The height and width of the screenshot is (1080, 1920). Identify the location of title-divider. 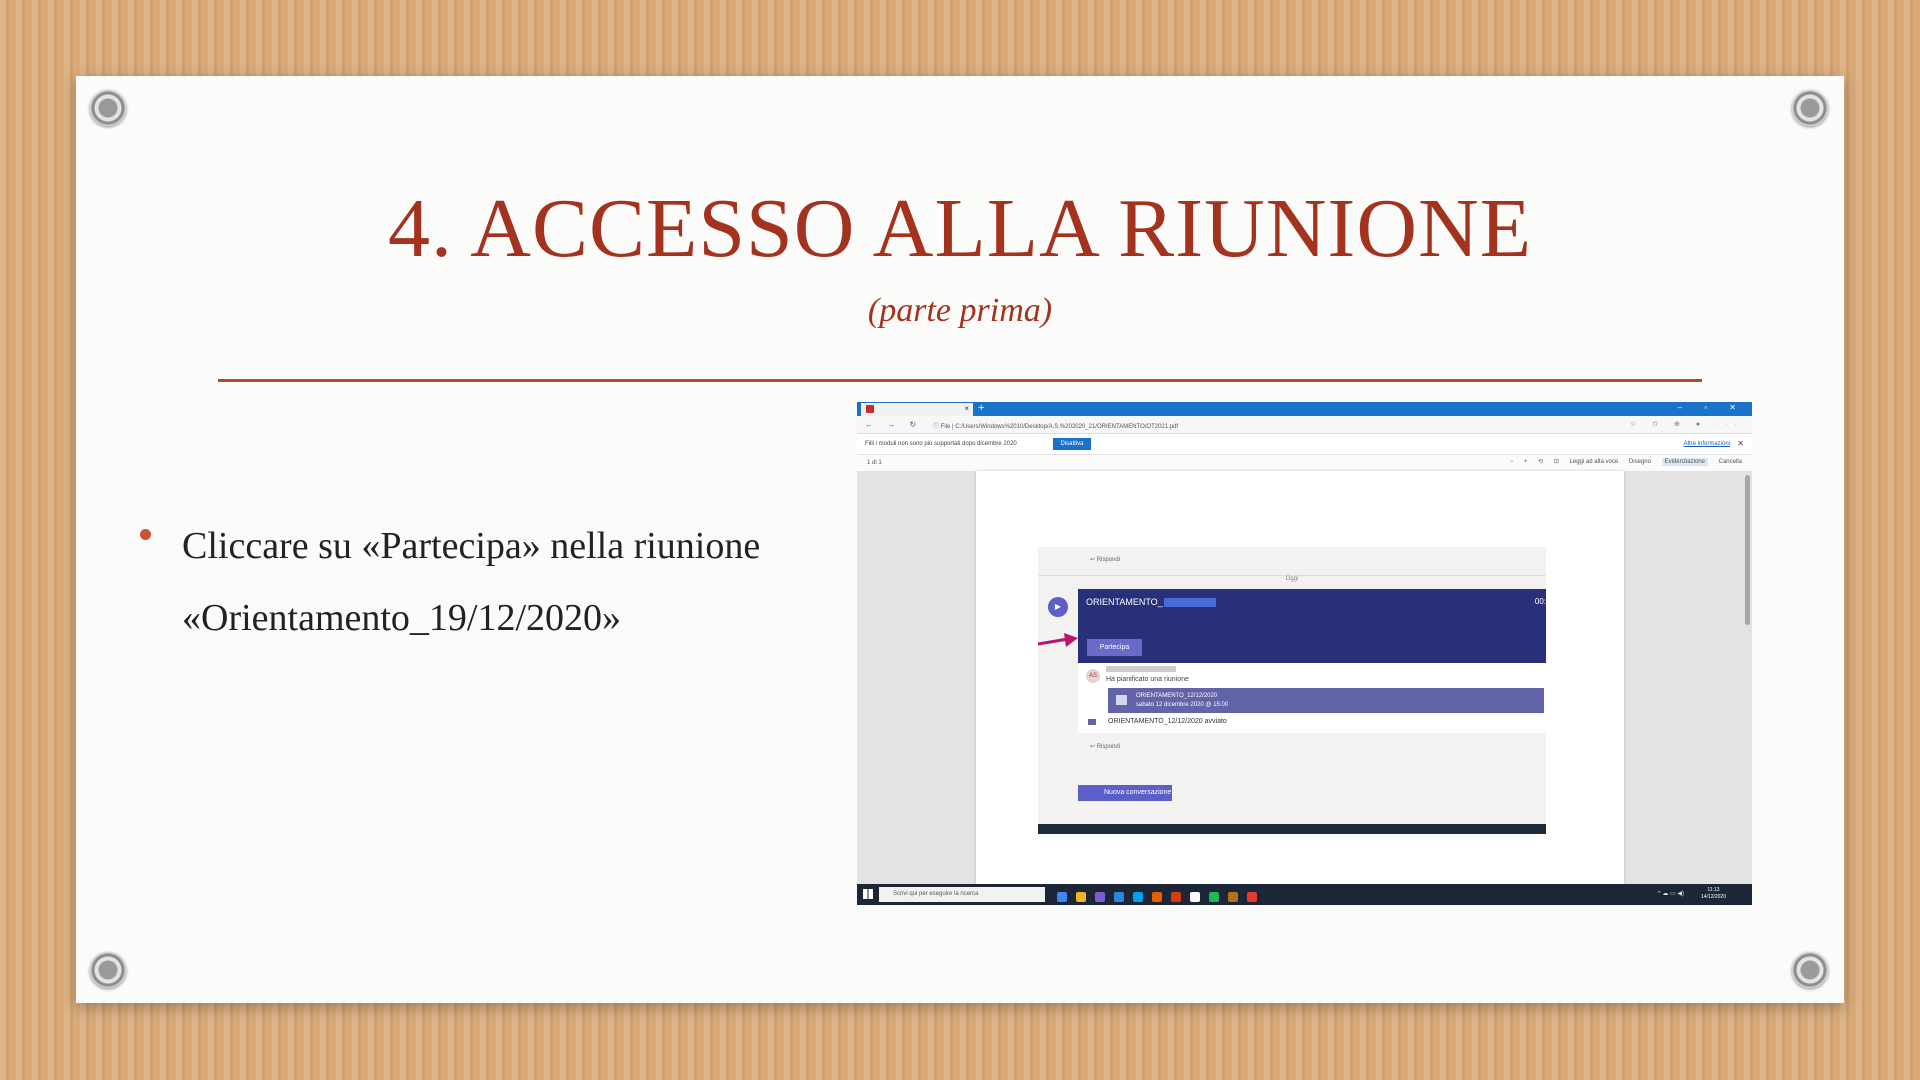
(960, 380).